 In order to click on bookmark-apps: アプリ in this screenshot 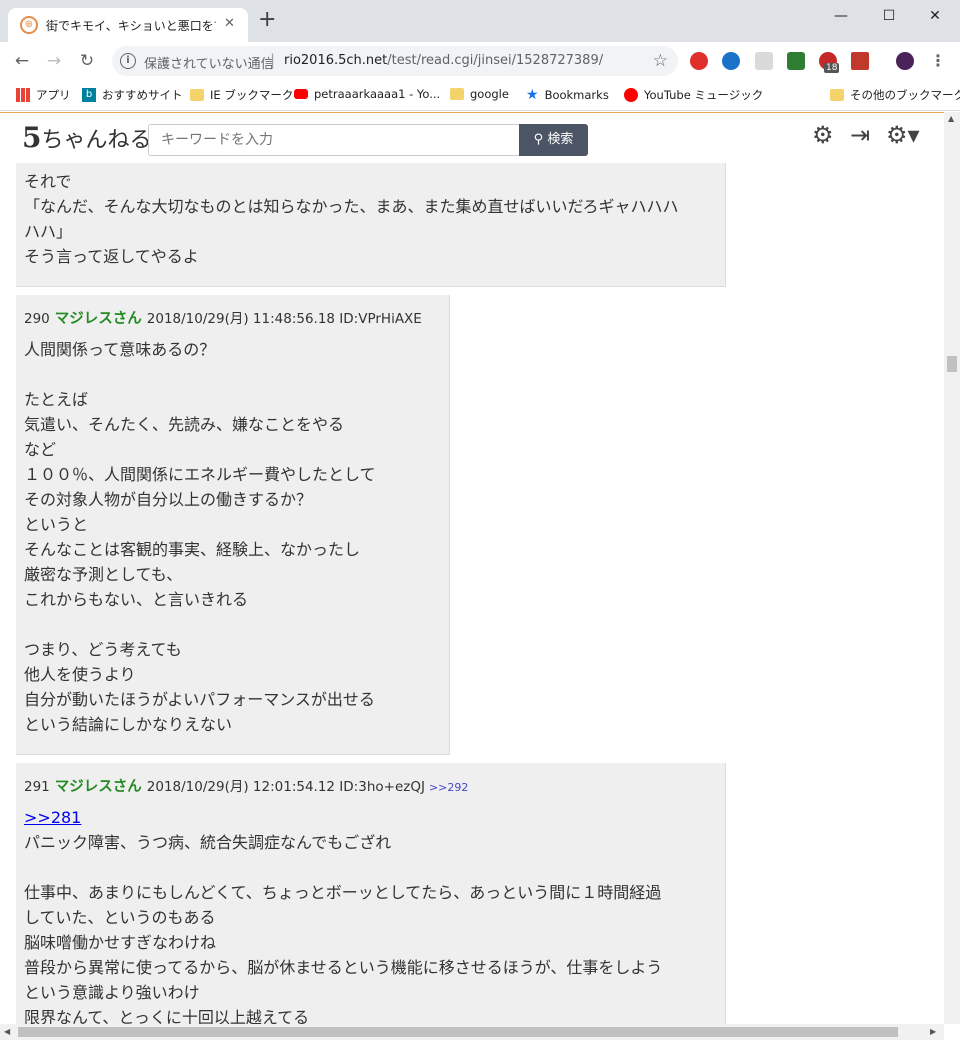, I will do `click(43, 95)`.